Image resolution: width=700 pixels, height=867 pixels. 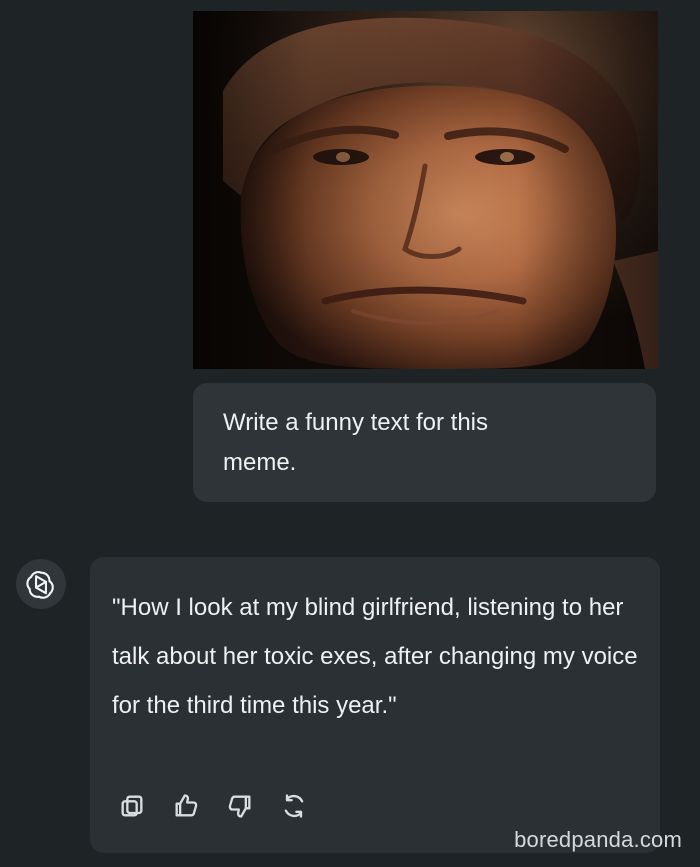 I want to click on regenerate-icon, so click(x=294, y=806).